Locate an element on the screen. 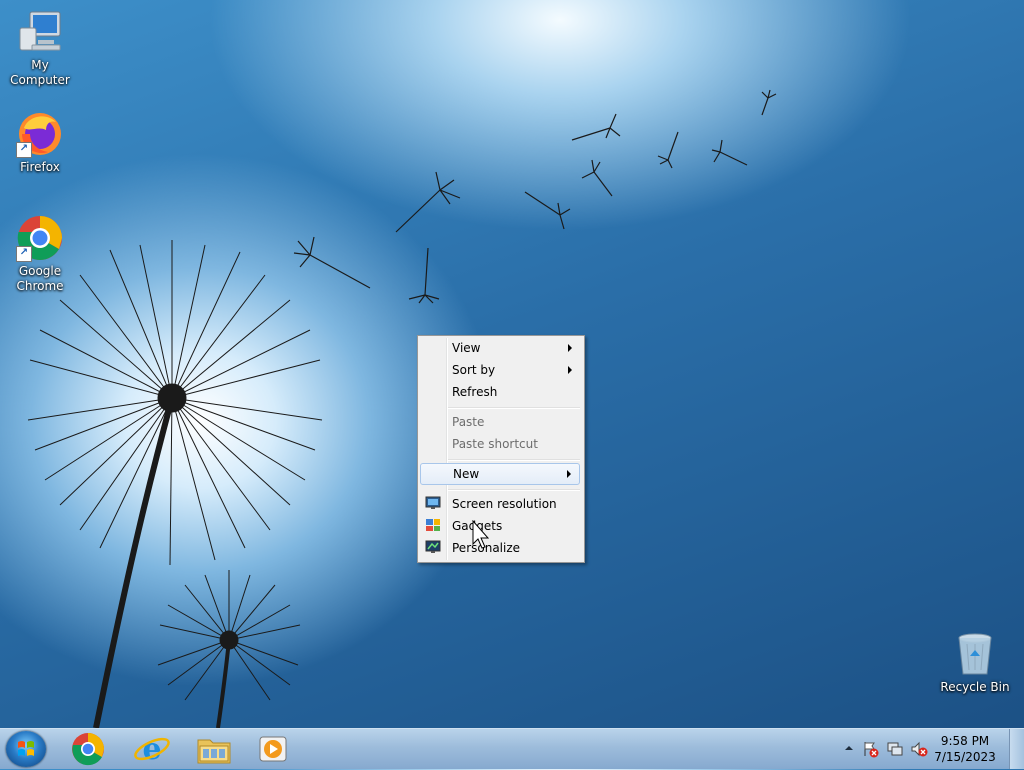  taskbar-chrome-button is located at coordinates (88, 749).